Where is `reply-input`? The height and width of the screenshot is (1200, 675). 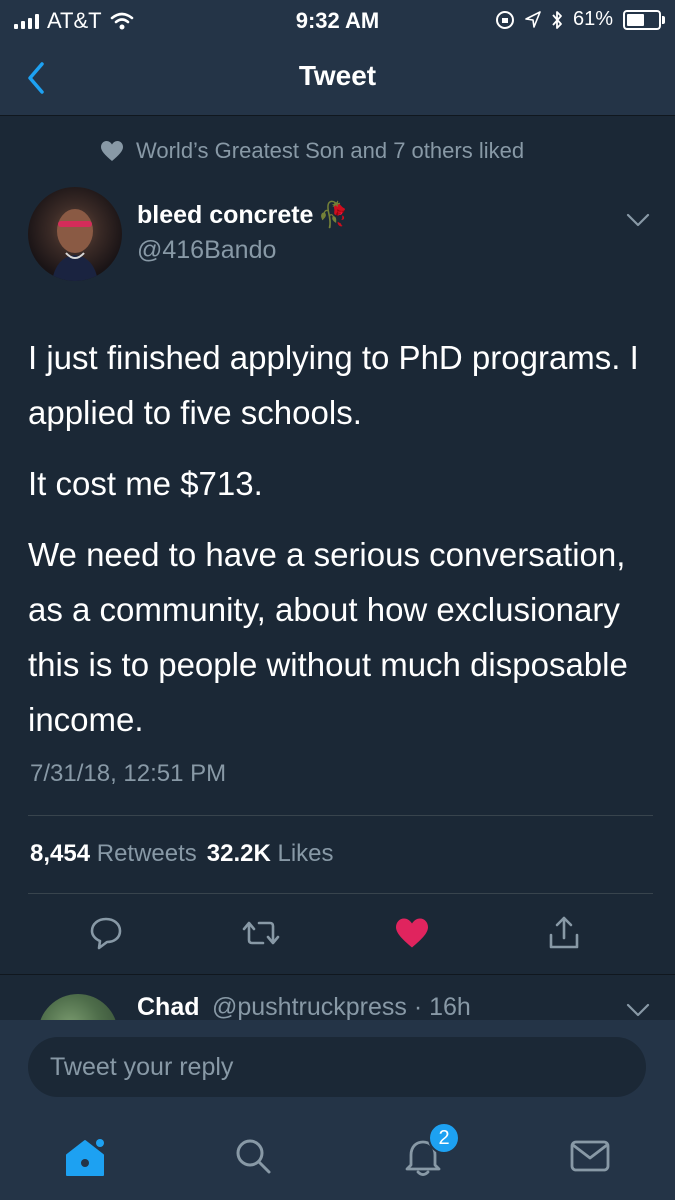
reply-input is located at coordinates (337, 1067).